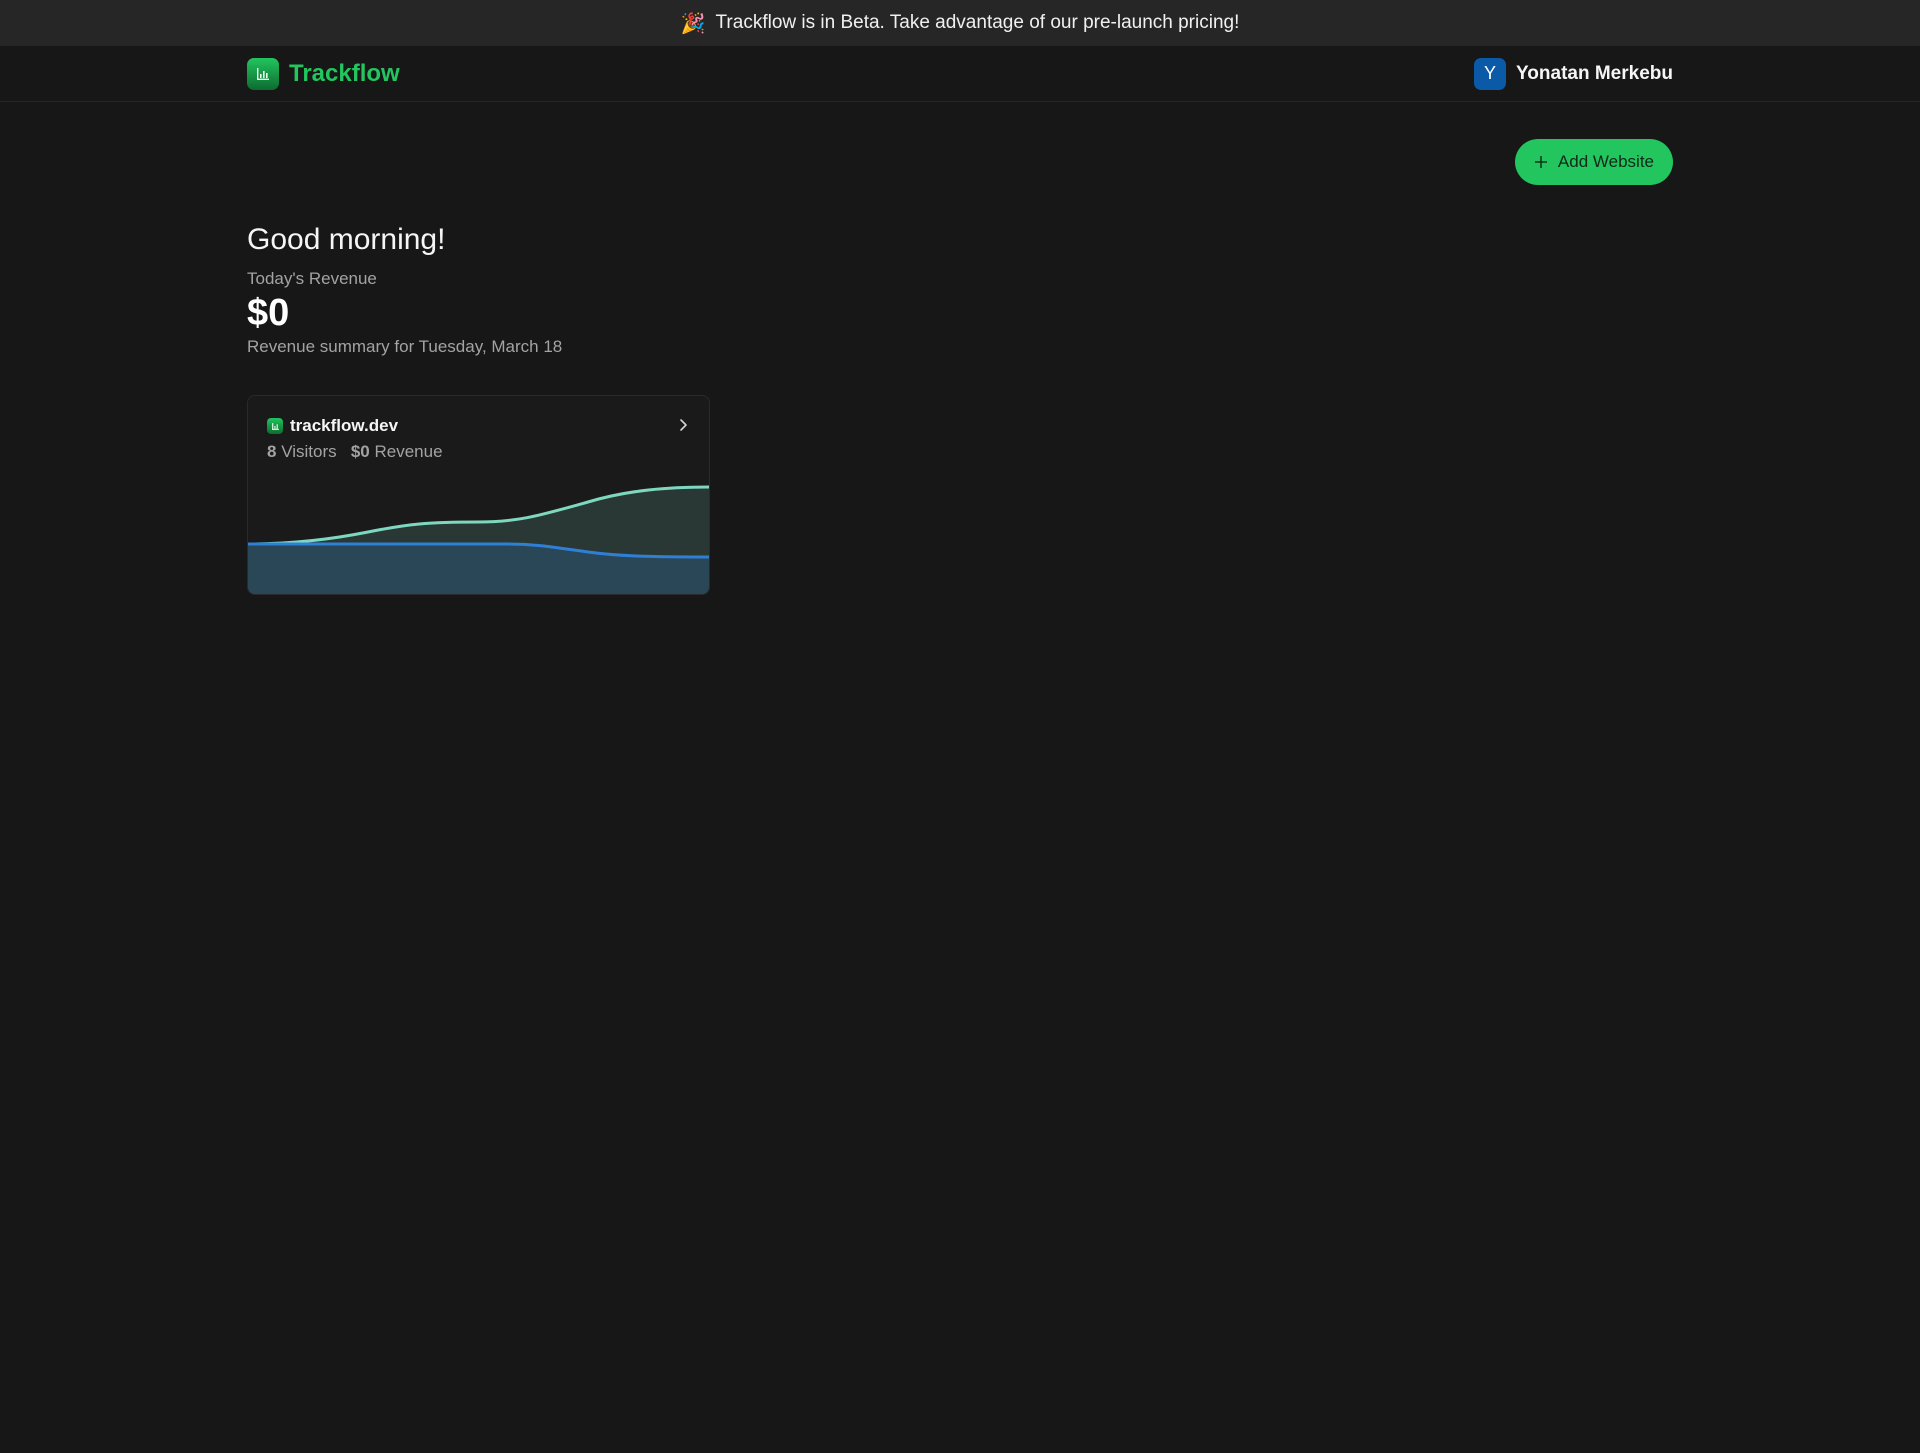 Image resolution: width=1920 pixels, height=1453 pixels. What do you see at coordinates (360, 451) in the screenshot?
I see `site-revenue-value: $0` at bounding box center [360, 451].